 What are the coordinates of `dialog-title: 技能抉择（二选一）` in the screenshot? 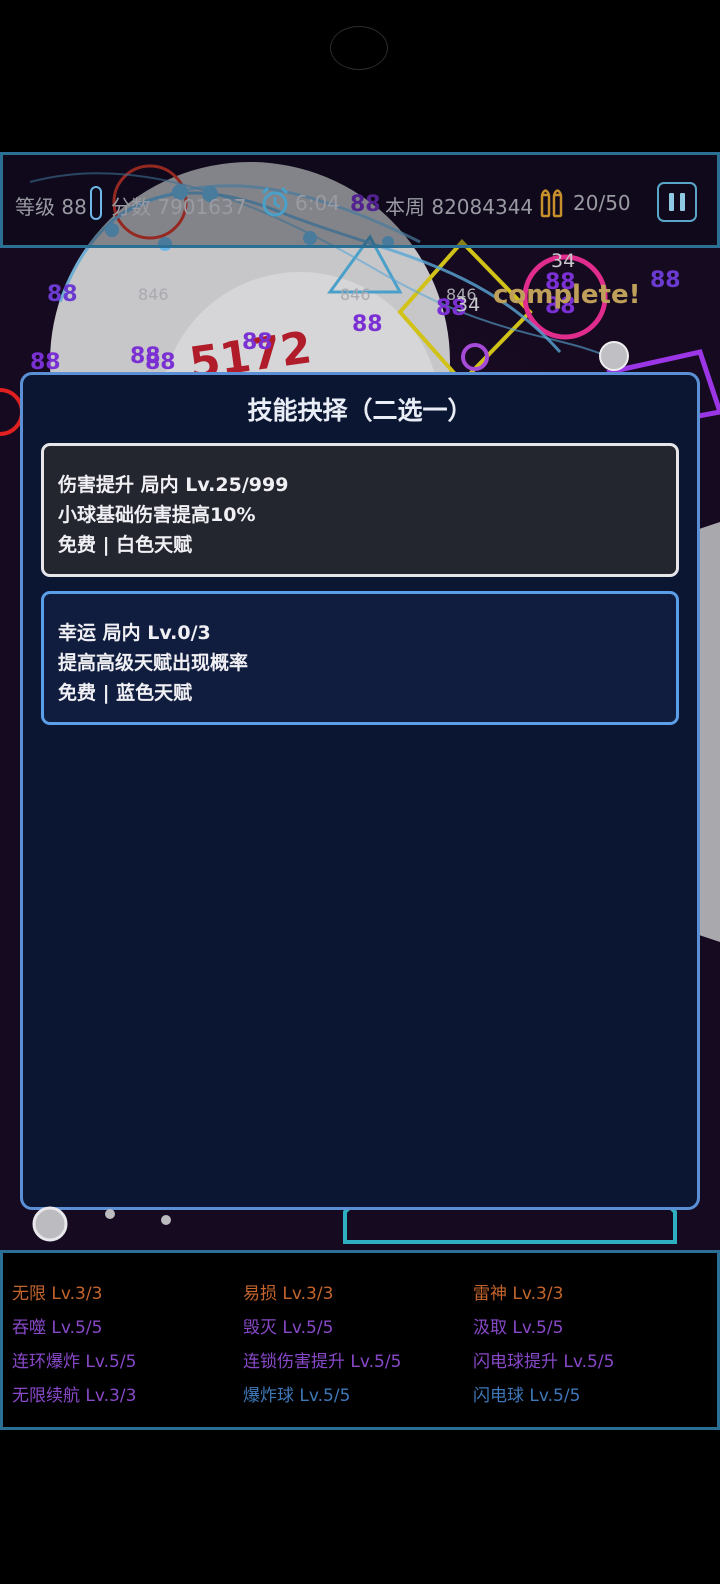 It's located at (360, 410).